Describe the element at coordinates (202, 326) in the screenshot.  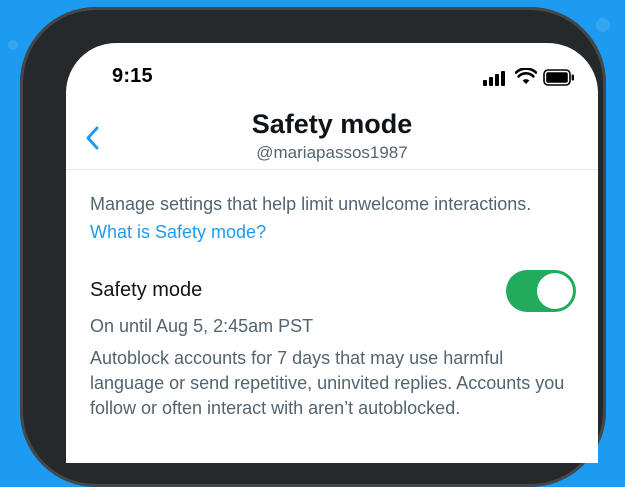
I see `safety-mode-status: On until Aug 5, 2:45am PST` at that location.